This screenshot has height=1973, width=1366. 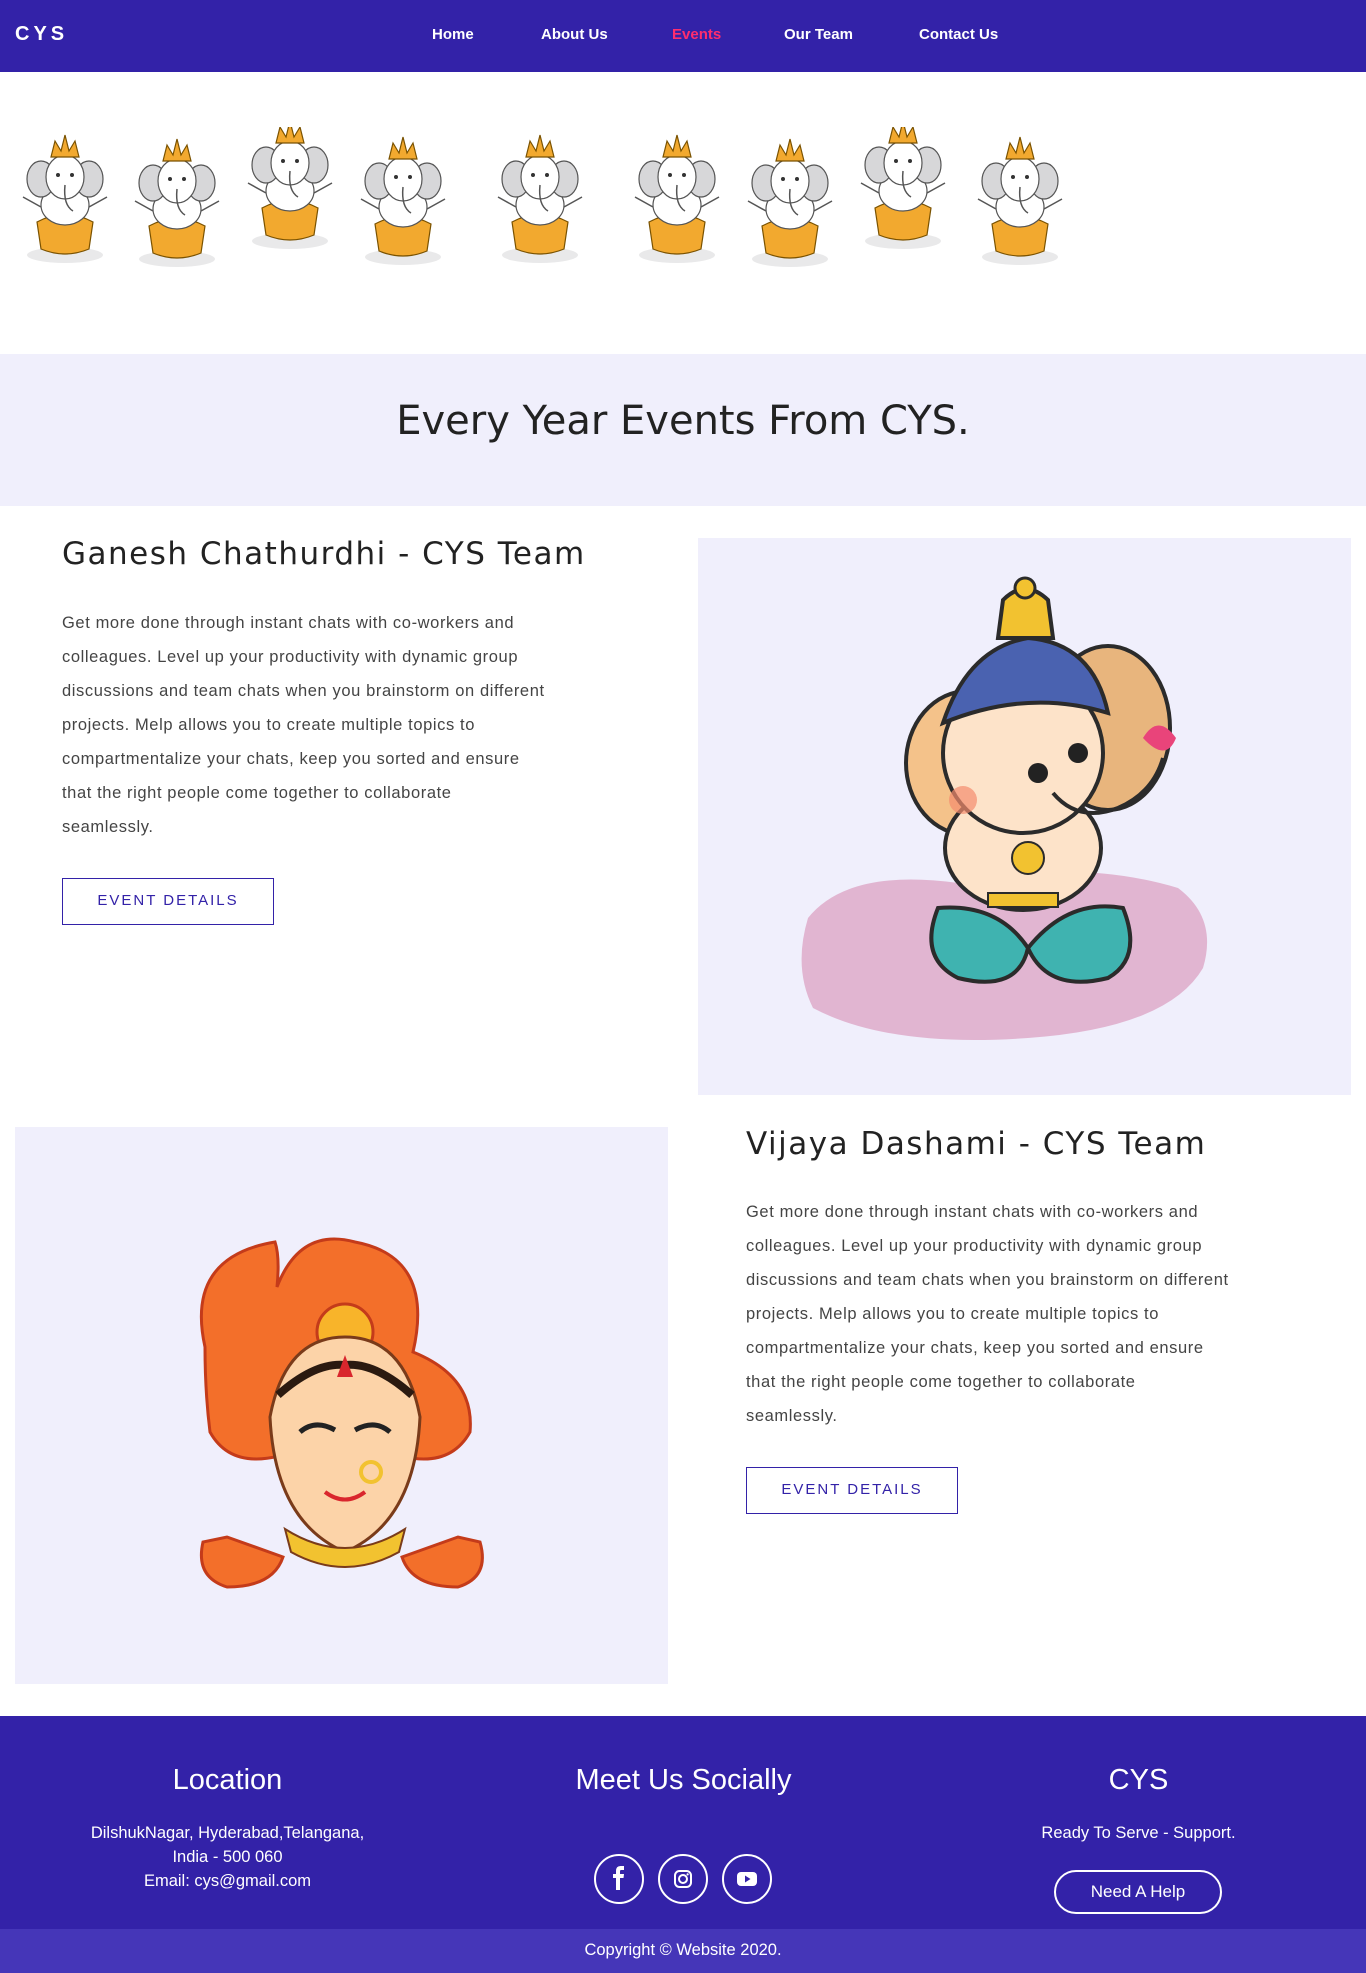 What do you see at coordinates (1138, 1833) in the screenshot?
I see `footer-tagline: Ready To Serve - Support.` at bounding box center [1138, 1833].